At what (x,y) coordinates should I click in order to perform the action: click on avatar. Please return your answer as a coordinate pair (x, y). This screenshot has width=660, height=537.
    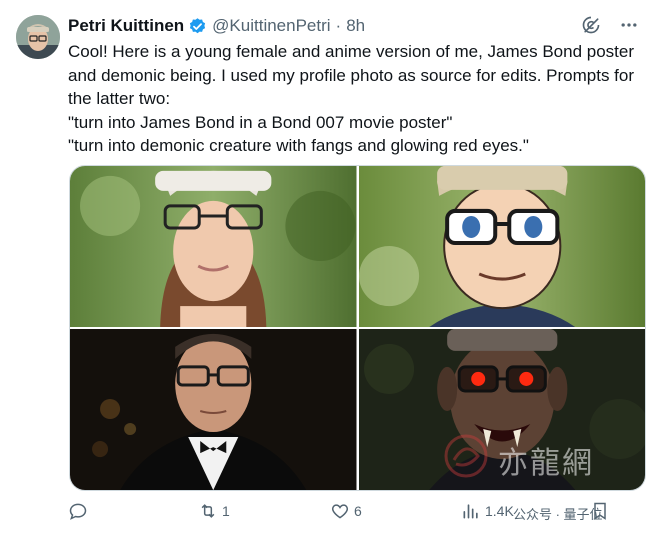
    Looking at the image, I should click on (38, 37).